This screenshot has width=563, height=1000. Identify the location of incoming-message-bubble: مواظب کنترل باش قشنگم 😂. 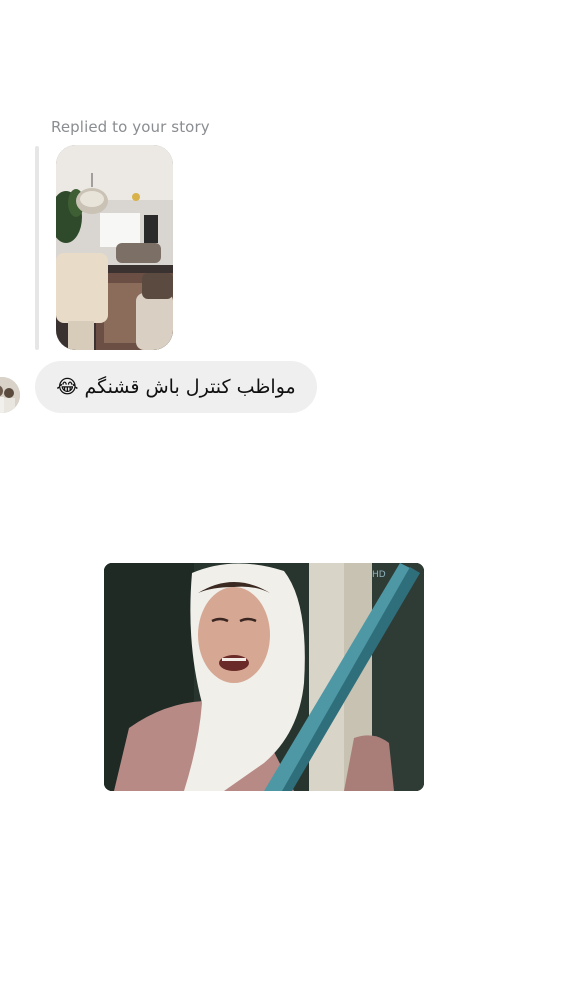
(176, 387).